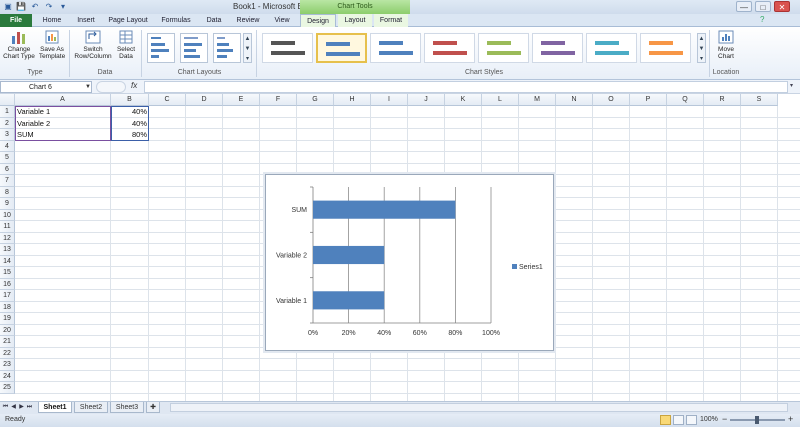  Describe the element at coordinates (19, 49) in the screenshot. I see `change-chart-type-button: Change Chart Type` at that location.